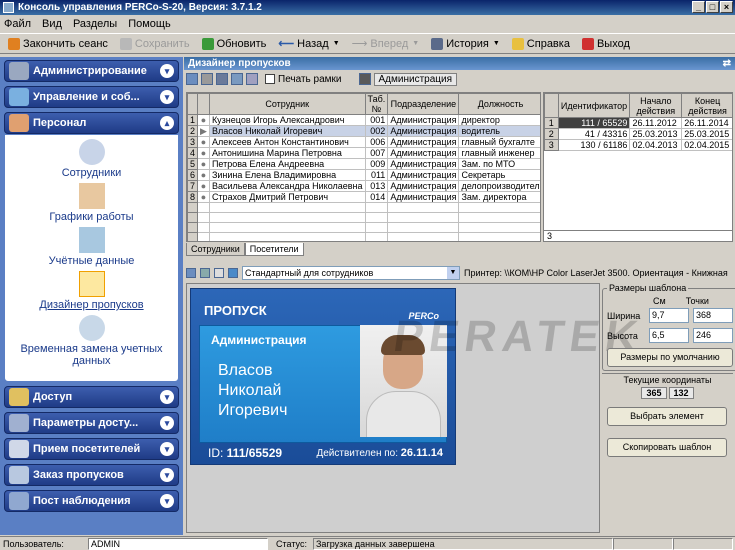 This screenshot has width=735, height=550. What do you see at coordinates (19, 123) in the screenshot?
I see `people-icon` at bounding box center [19, 123].